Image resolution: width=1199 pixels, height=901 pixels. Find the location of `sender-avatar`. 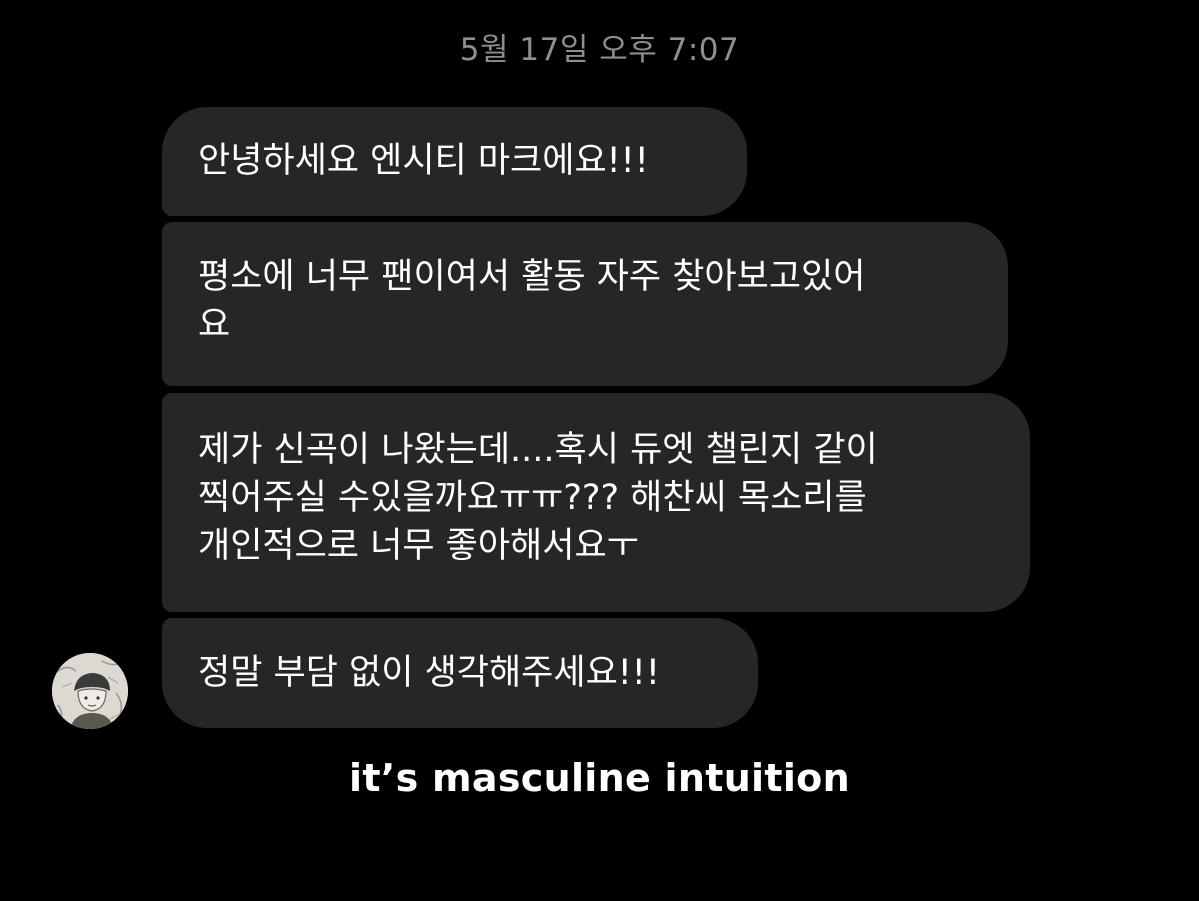

sender-avatar is located at coordinates (90, 691).